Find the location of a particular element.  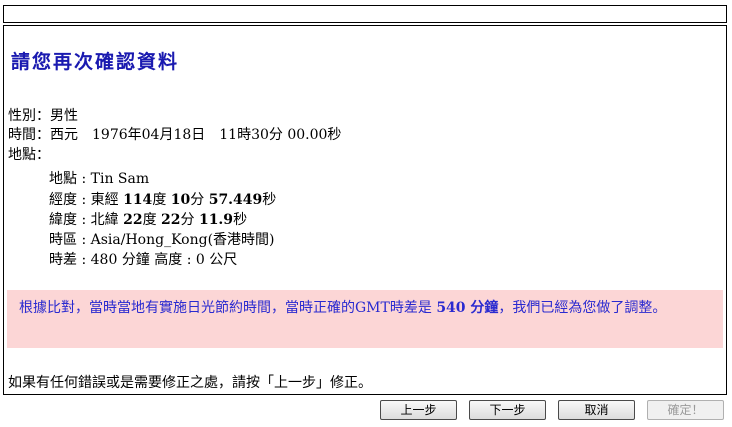

timezone-row: 時區 : Asia/Hong_Kong(香港時間) is located at coordinates (162, 240).